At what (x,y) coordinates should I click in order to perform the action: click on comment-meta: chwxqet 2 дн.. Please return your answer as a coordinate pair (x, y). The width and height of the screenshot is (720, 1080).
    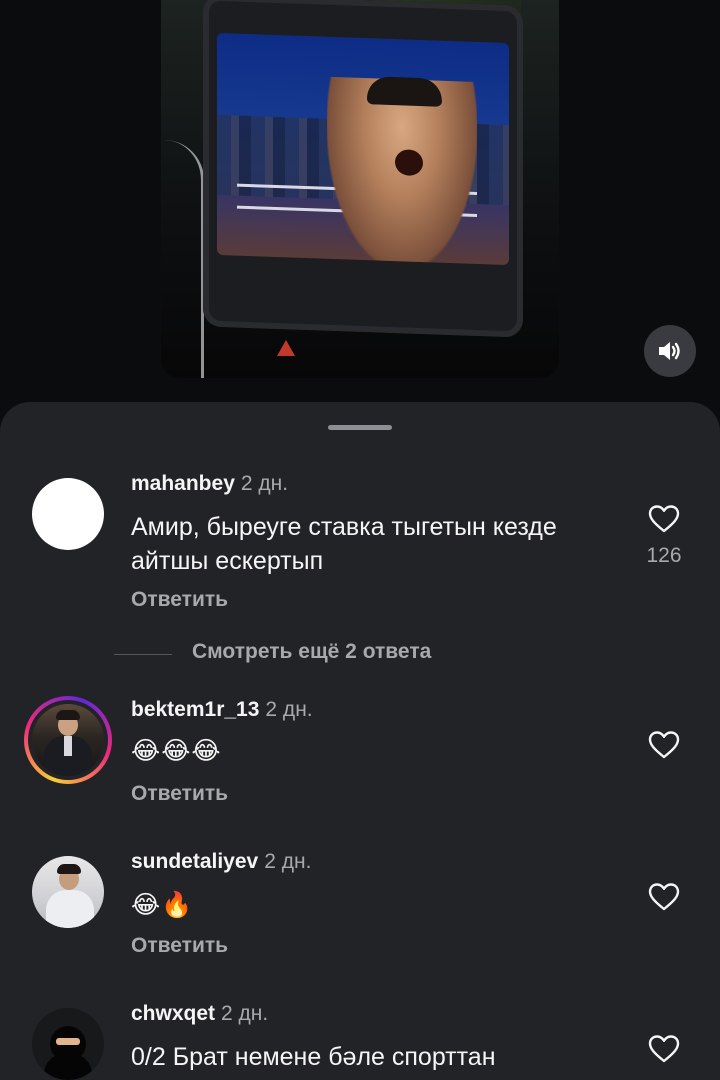
    Looking at the image, I should click on (199, 1014).